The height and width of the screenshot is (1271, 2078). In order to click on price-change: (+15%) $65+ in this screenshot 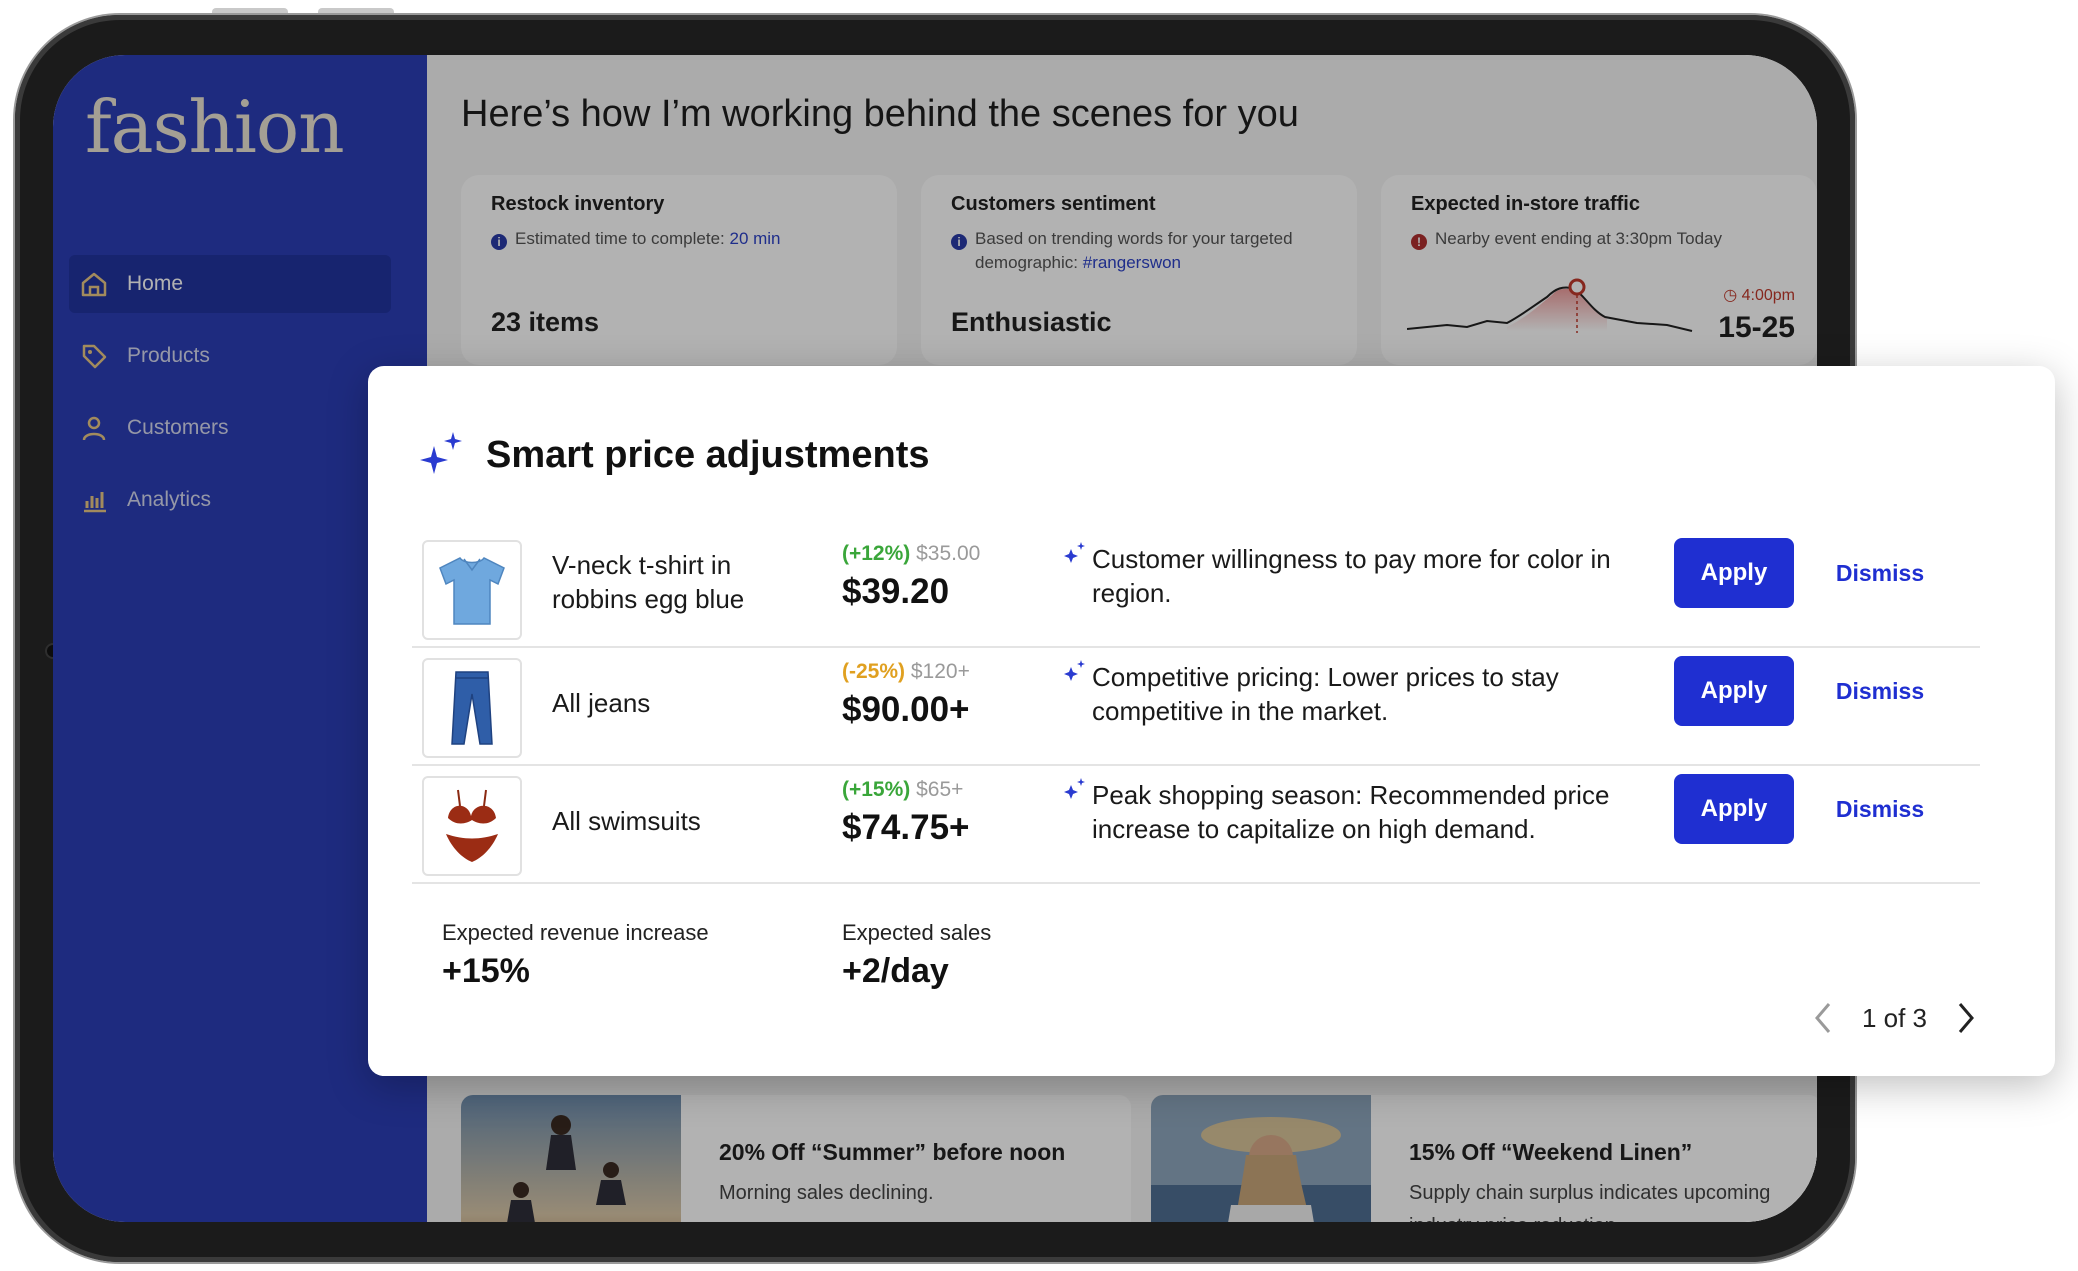, I will do `click(902, 790)`.